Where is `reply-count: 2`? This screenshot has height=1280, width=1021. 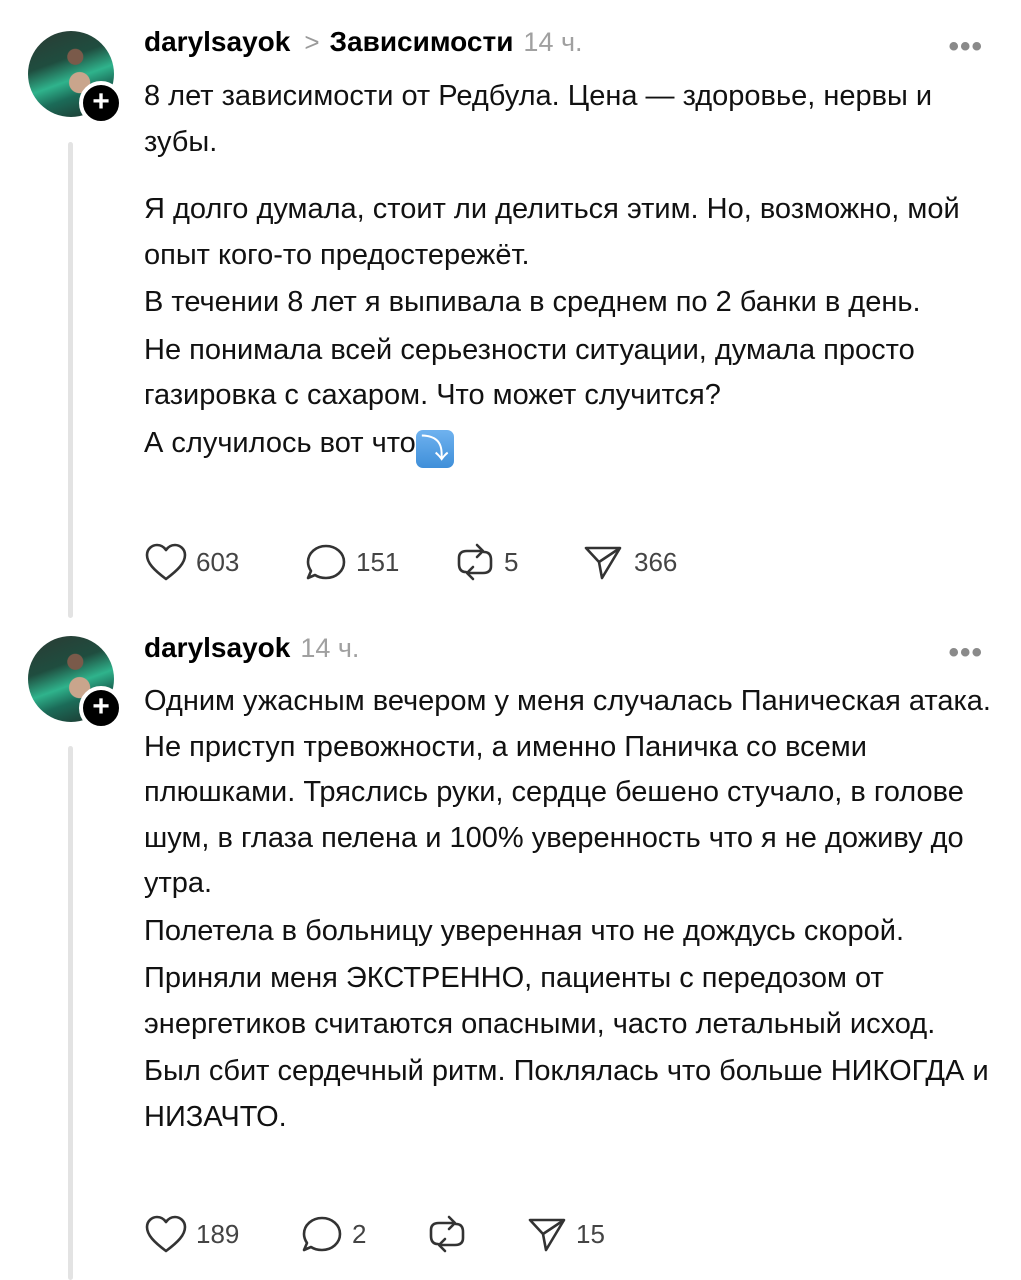 reply-count: 2 is located at coordinates (359, 1233).